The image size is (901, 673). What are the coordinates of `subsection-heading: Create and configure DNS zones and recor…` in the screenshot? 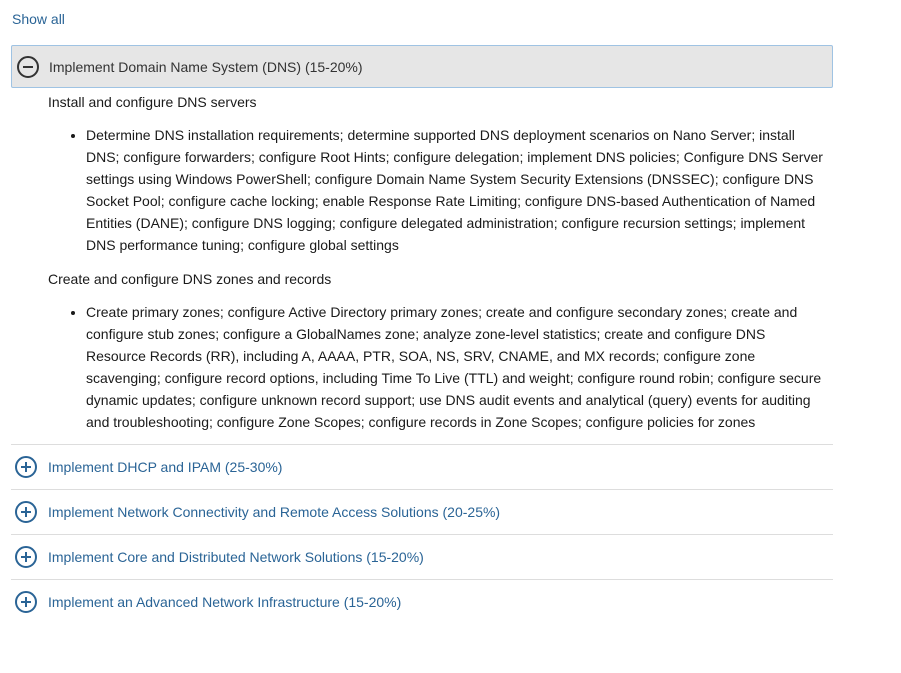 It's located at (190, 279).